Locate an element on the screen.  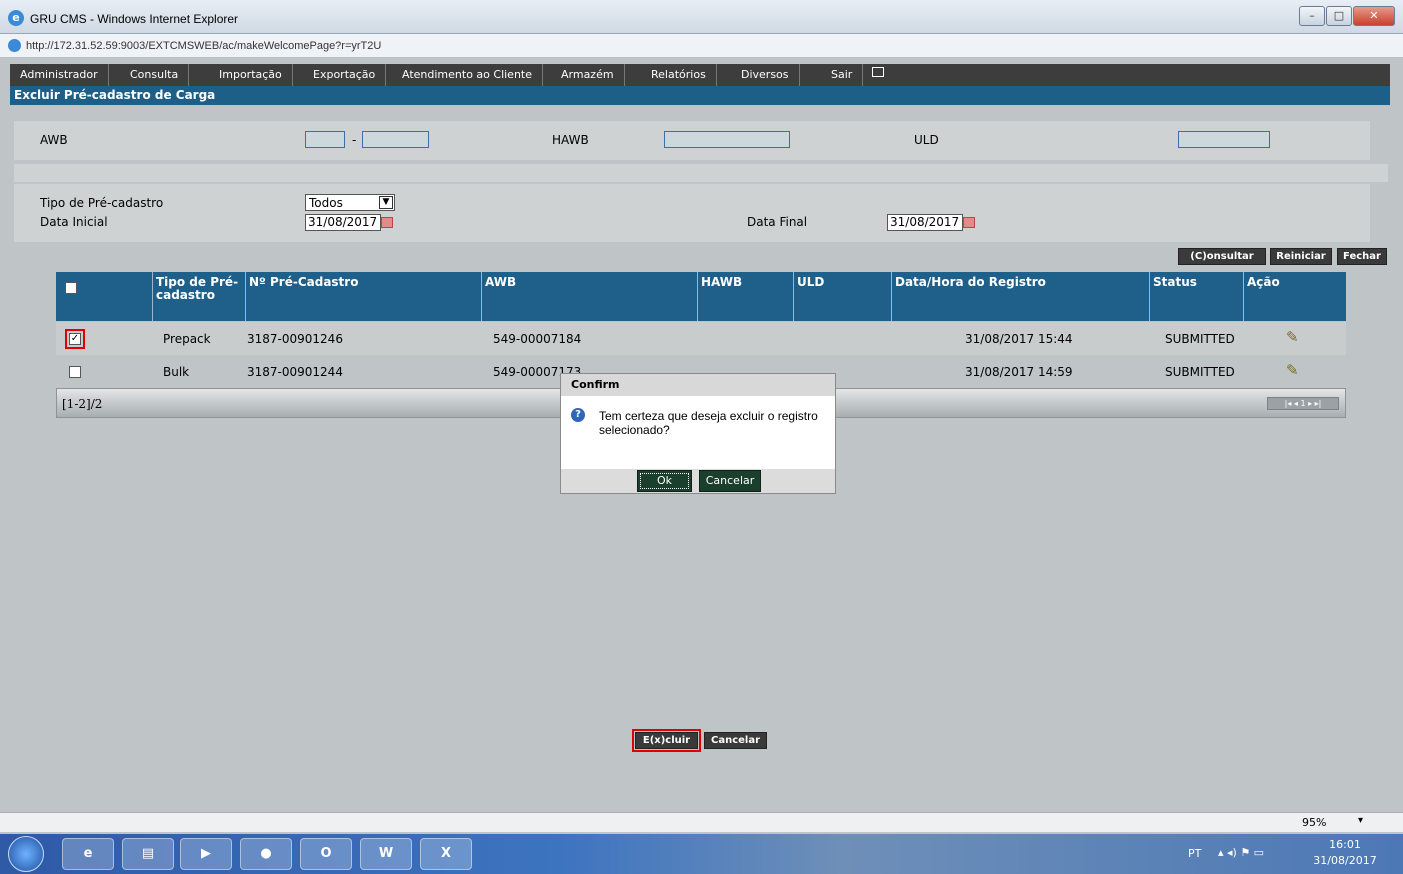
row-data: 31/08/2017 14:59 is located at coordinates (1019, 372).